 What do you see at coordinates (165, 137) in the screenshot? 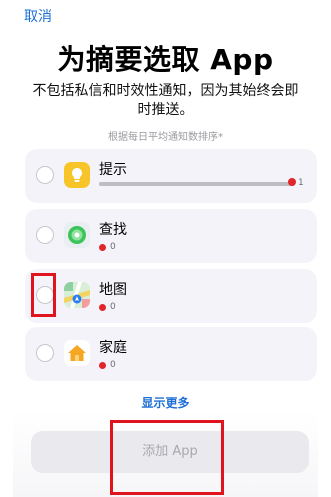
I see `sort-note: 根据每日平均通知数排序*` at bounding box center [165, 137].